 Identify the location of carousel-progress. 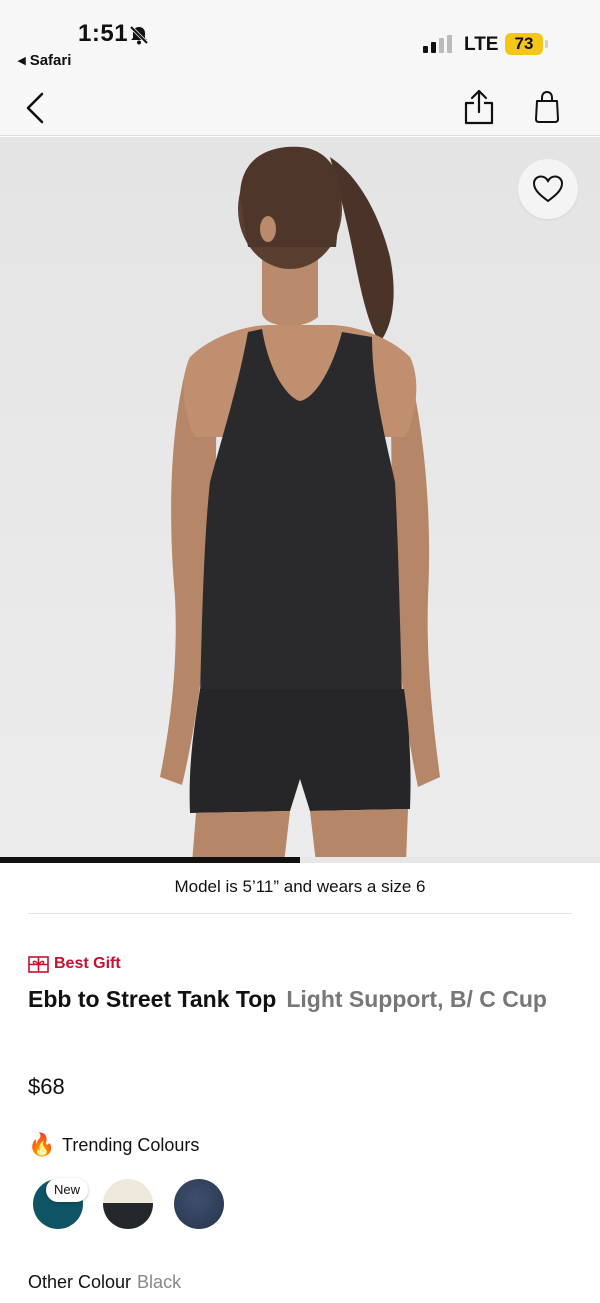
(300, 860).